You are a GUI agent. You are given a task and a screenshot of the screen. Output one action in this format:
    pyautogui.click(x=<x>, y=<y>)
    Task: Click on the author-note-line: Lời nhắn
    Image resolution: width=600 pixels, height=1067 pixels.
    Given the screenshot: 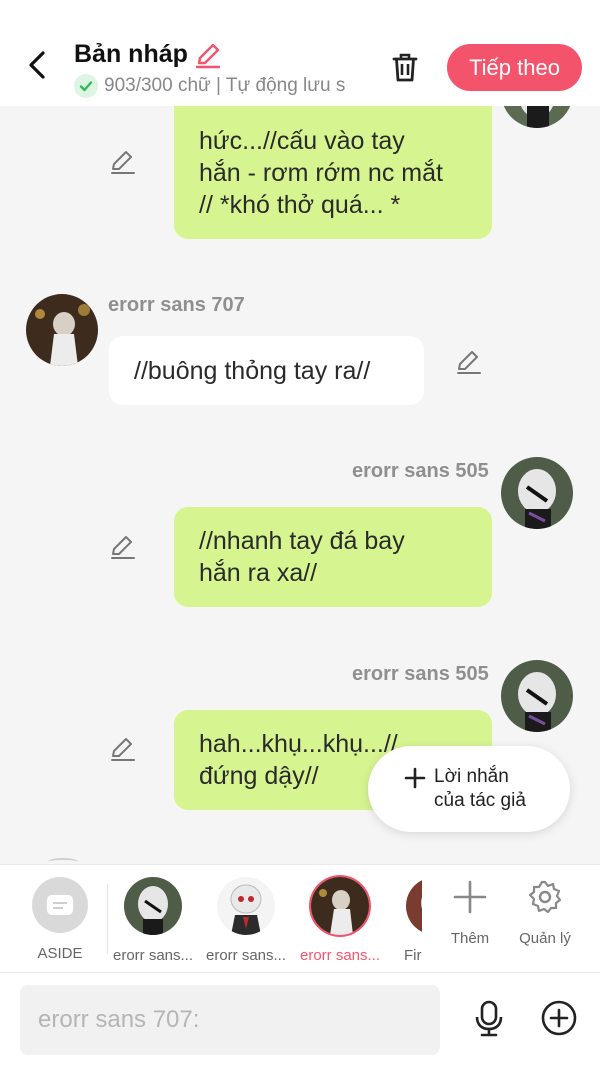 What is the action you would take?
    pyautogui.click(x=471, y=776)
    